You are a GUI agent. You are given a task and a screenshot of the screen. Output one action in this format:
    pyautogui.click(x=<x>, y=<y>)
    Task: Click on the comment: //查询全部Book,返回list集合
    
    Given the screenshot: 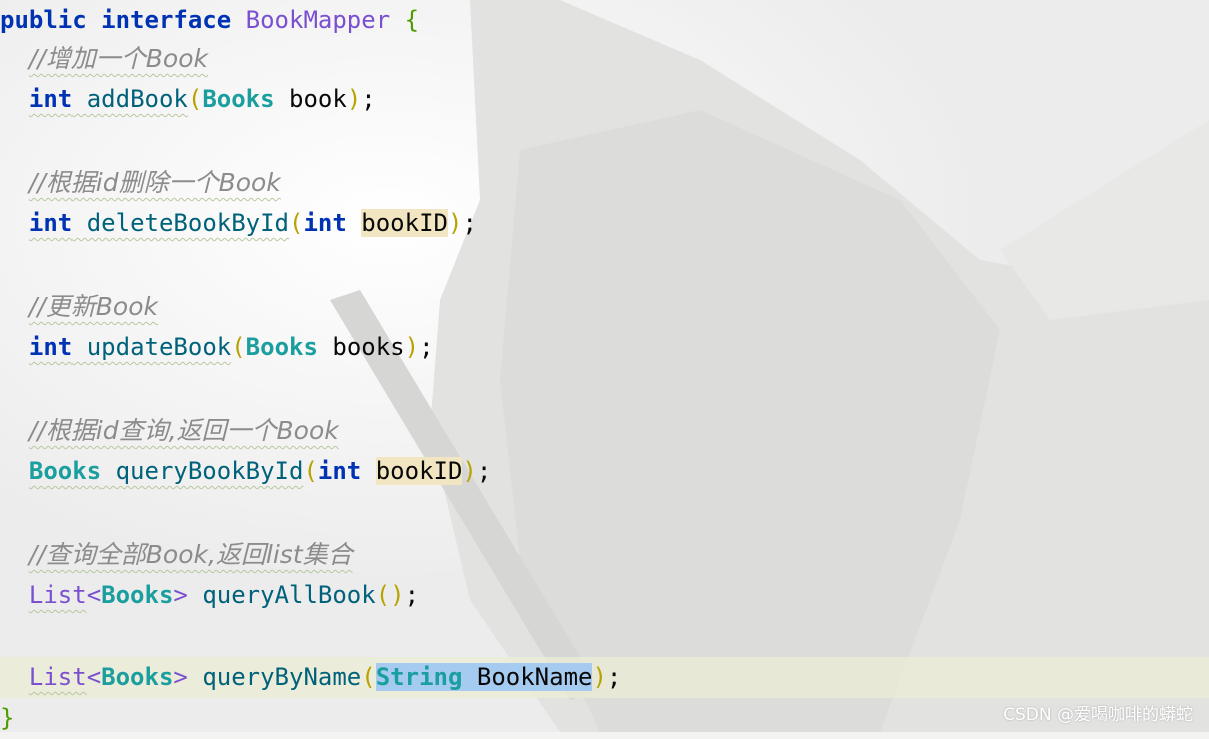 What is the action you would take?
    pyautogui.click(x=190, y=554)
    